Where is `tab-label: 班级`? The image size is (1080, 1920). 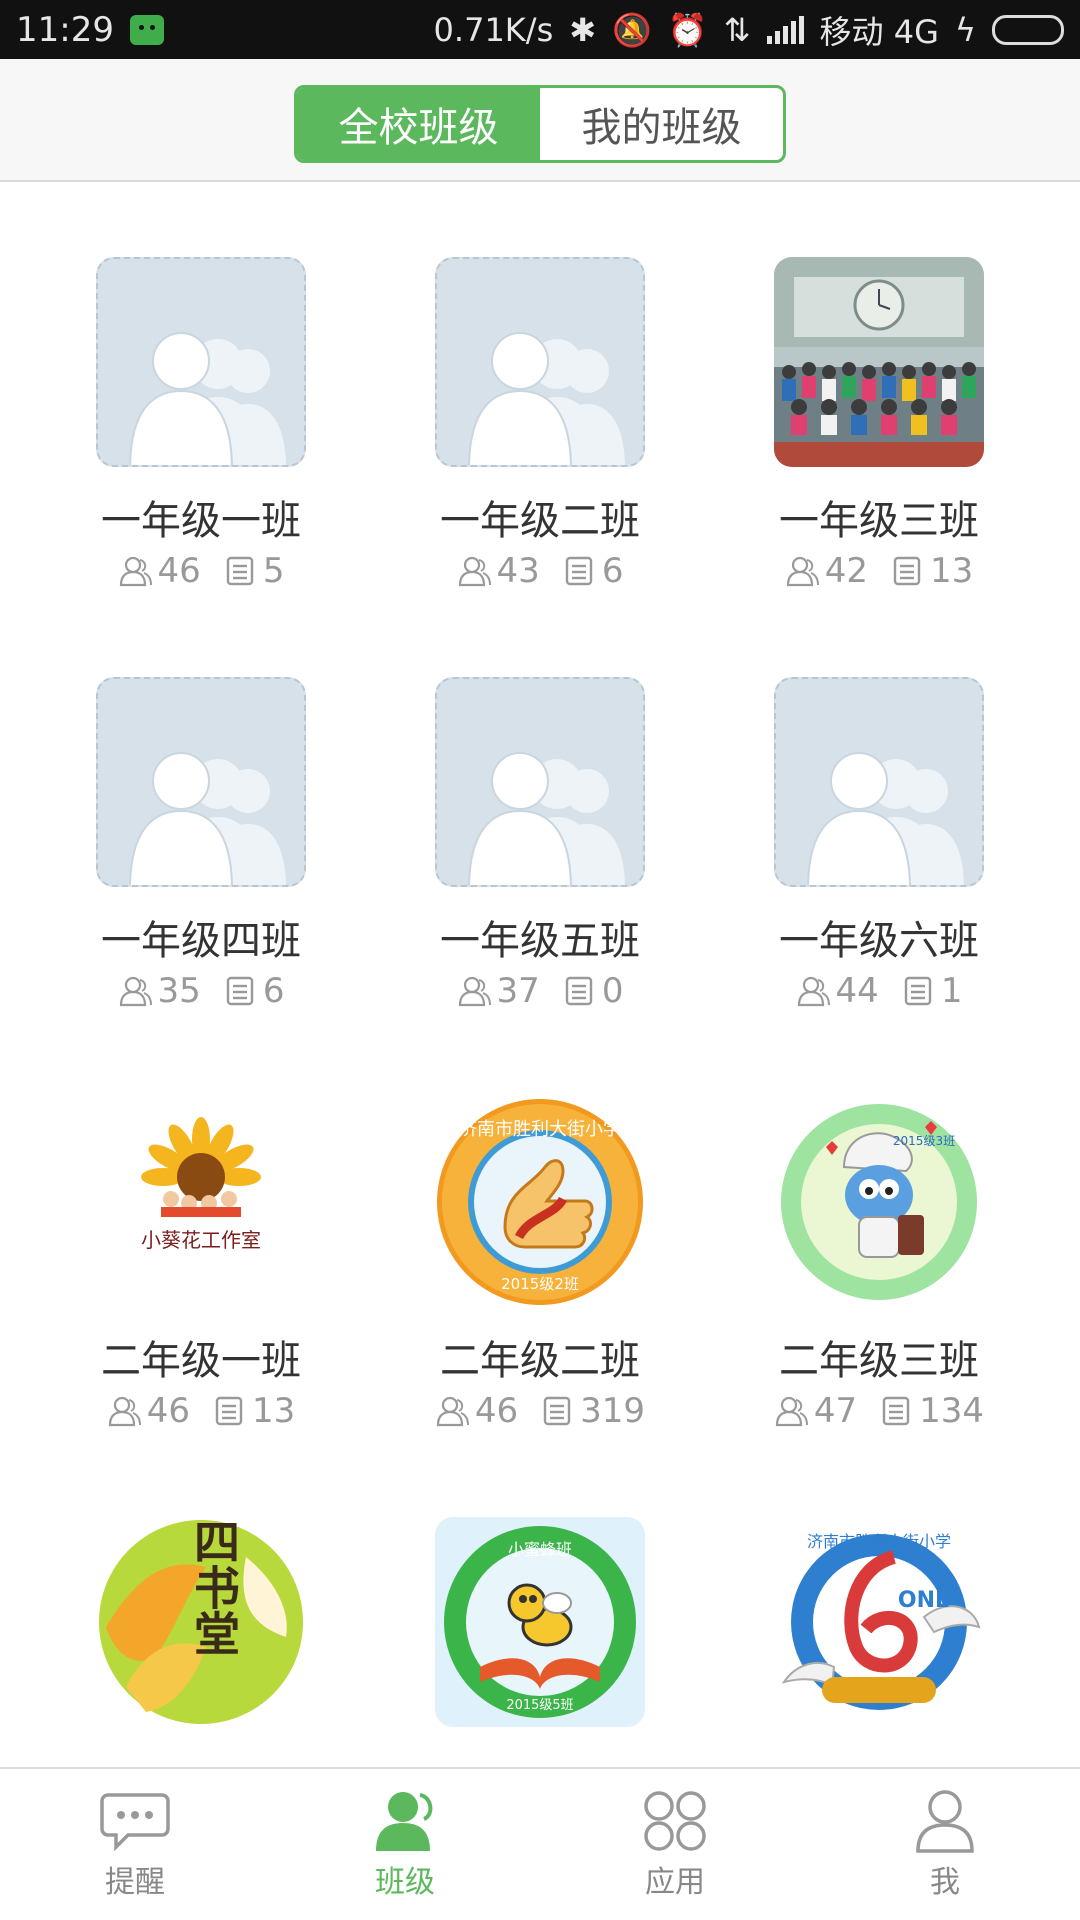 tab-label: 班级 is located at coordinates (405, 1882).